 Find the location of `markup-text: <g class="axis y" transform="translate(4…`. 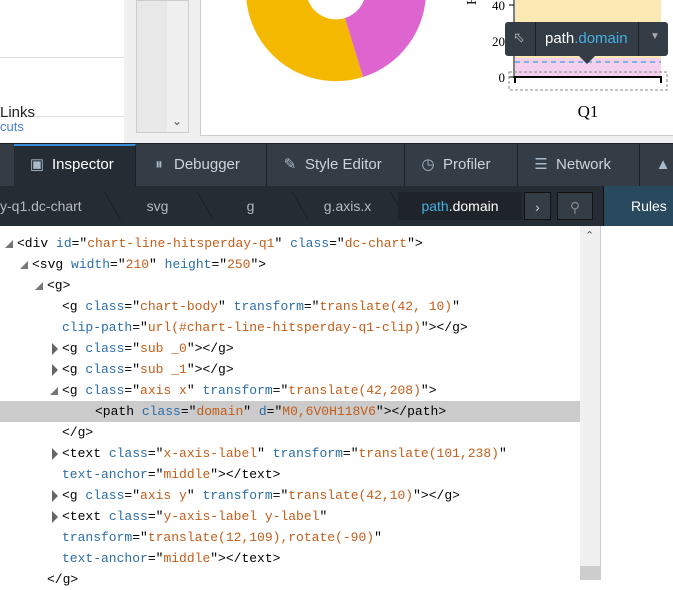

markup-text: <g class="axis y" transform="translate(4… is located at coordinates (261, 495).